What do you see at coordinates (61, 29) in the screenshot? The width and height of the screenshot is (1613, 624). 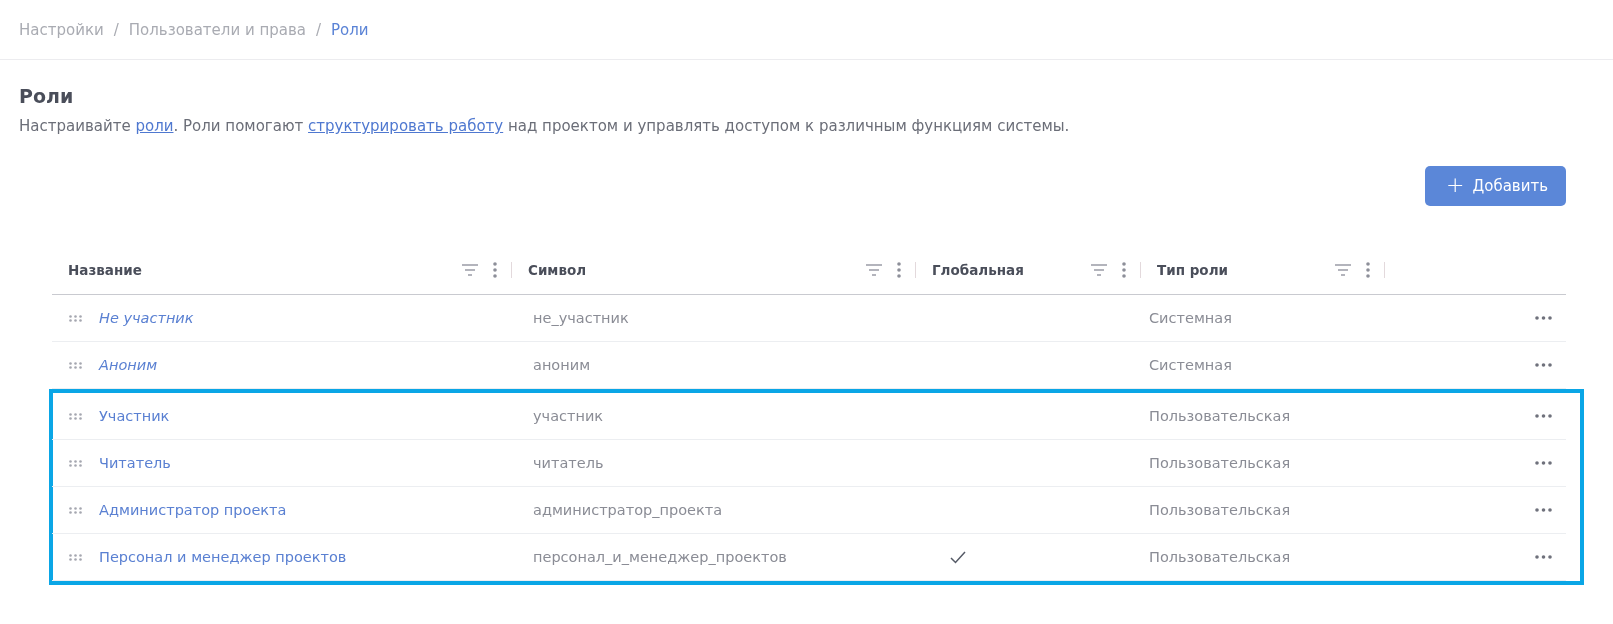 I see `breadcrumb-link: Настройки` at bounding box center [61, 29].